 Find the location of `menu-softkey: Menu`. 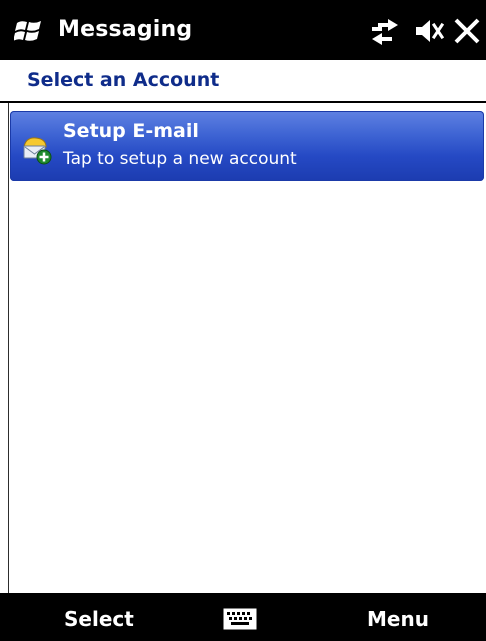

menu-softkey: Menu is located at coordinates (398, 619).